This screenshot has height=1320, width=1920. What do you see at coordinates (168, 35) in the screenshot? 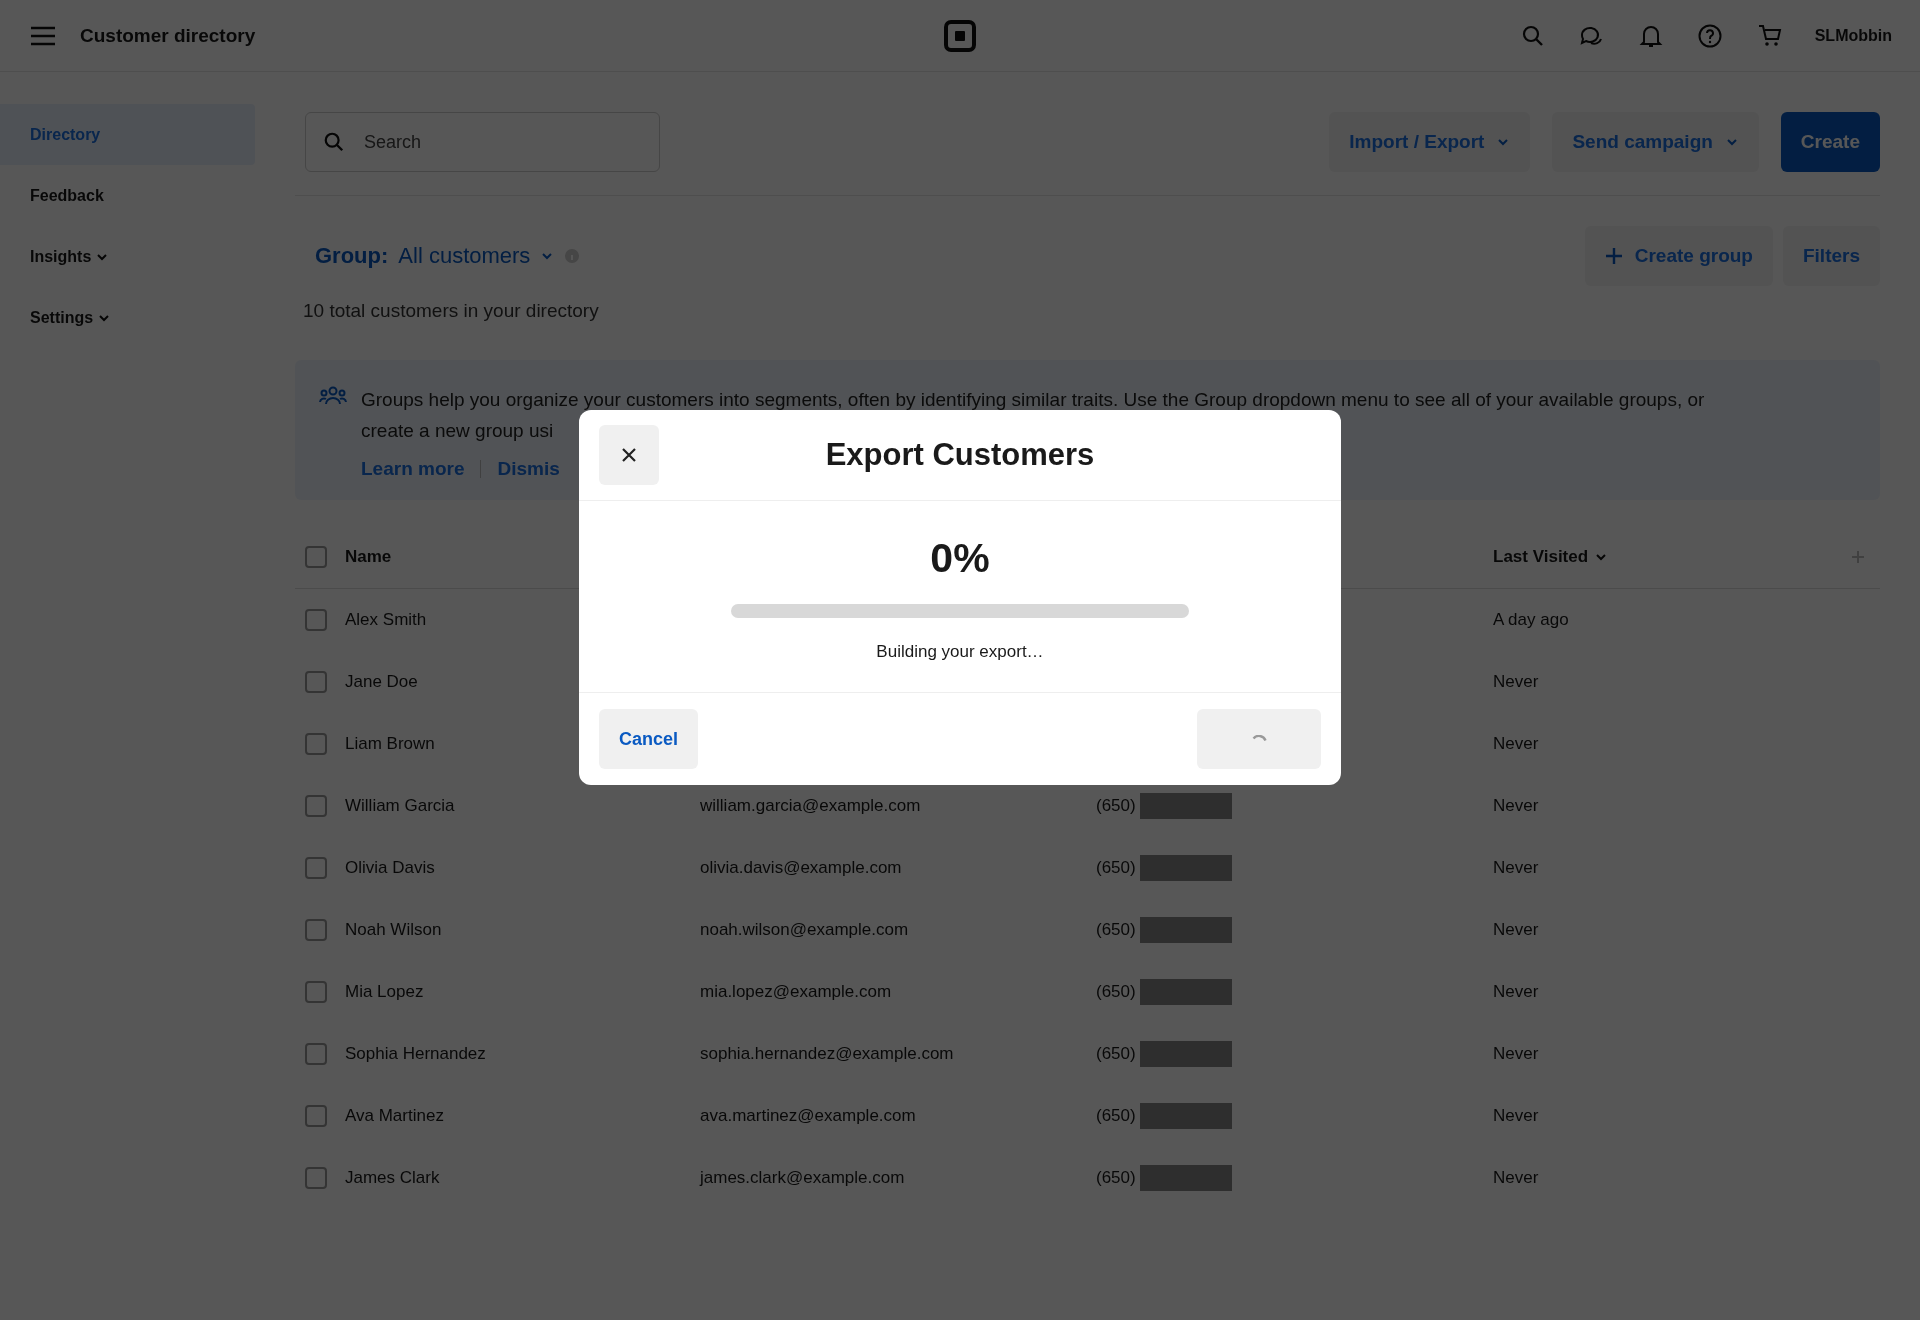
I see `page-title: Customer directory` at bounding box center [168, 35].